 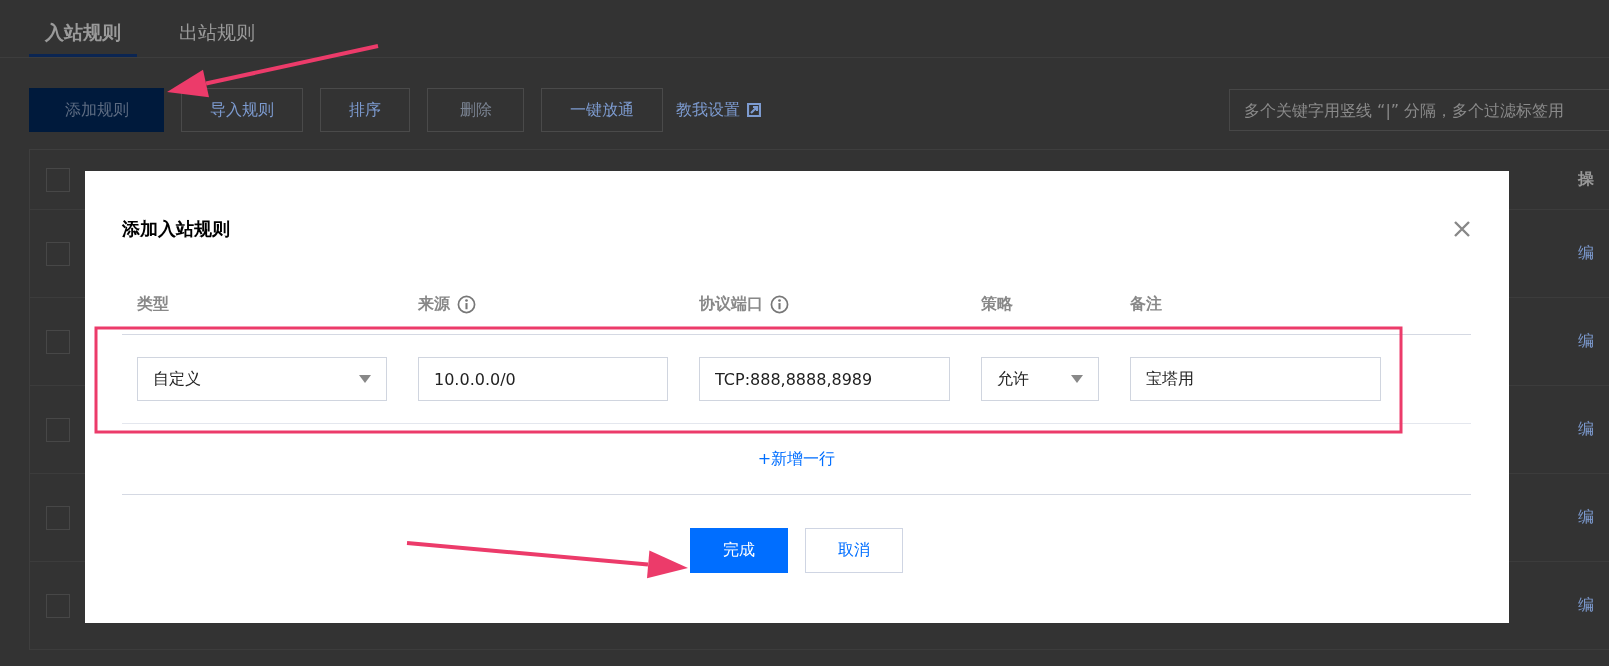 What do you see at coordinates (1040, 379) in the screenshot?
I see `select-field: 允许` at bounding box center [1040, 379].